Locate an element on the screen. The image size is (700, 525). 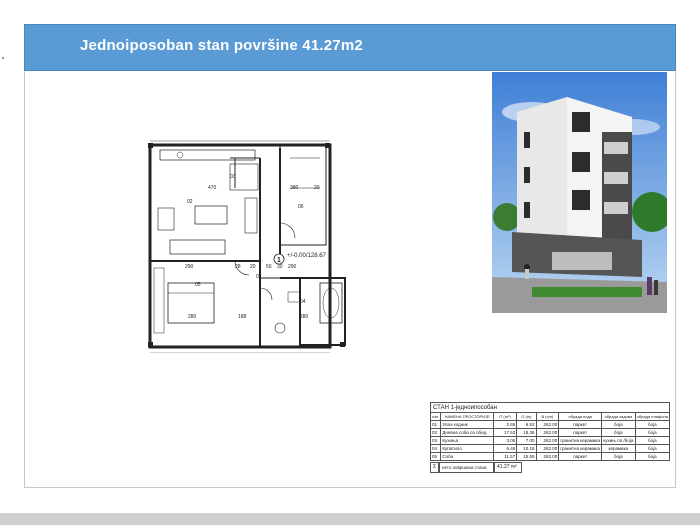
total-row: Σ нето површина стана 41.27 m² is located at coordinates (550, 467).